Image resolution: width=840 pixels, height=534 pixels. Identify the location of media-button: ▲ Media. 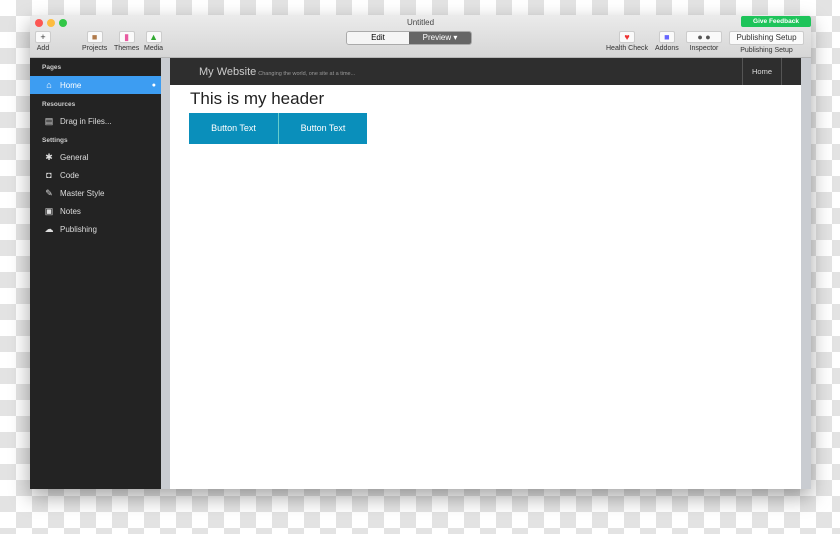
(153, 41).